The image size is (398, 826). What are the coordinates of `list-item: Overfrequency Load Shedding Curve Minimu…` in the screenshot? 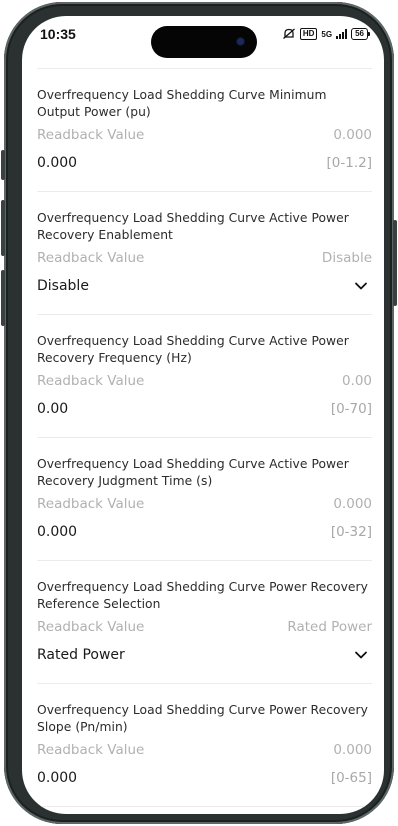 It's located at (204, 130).